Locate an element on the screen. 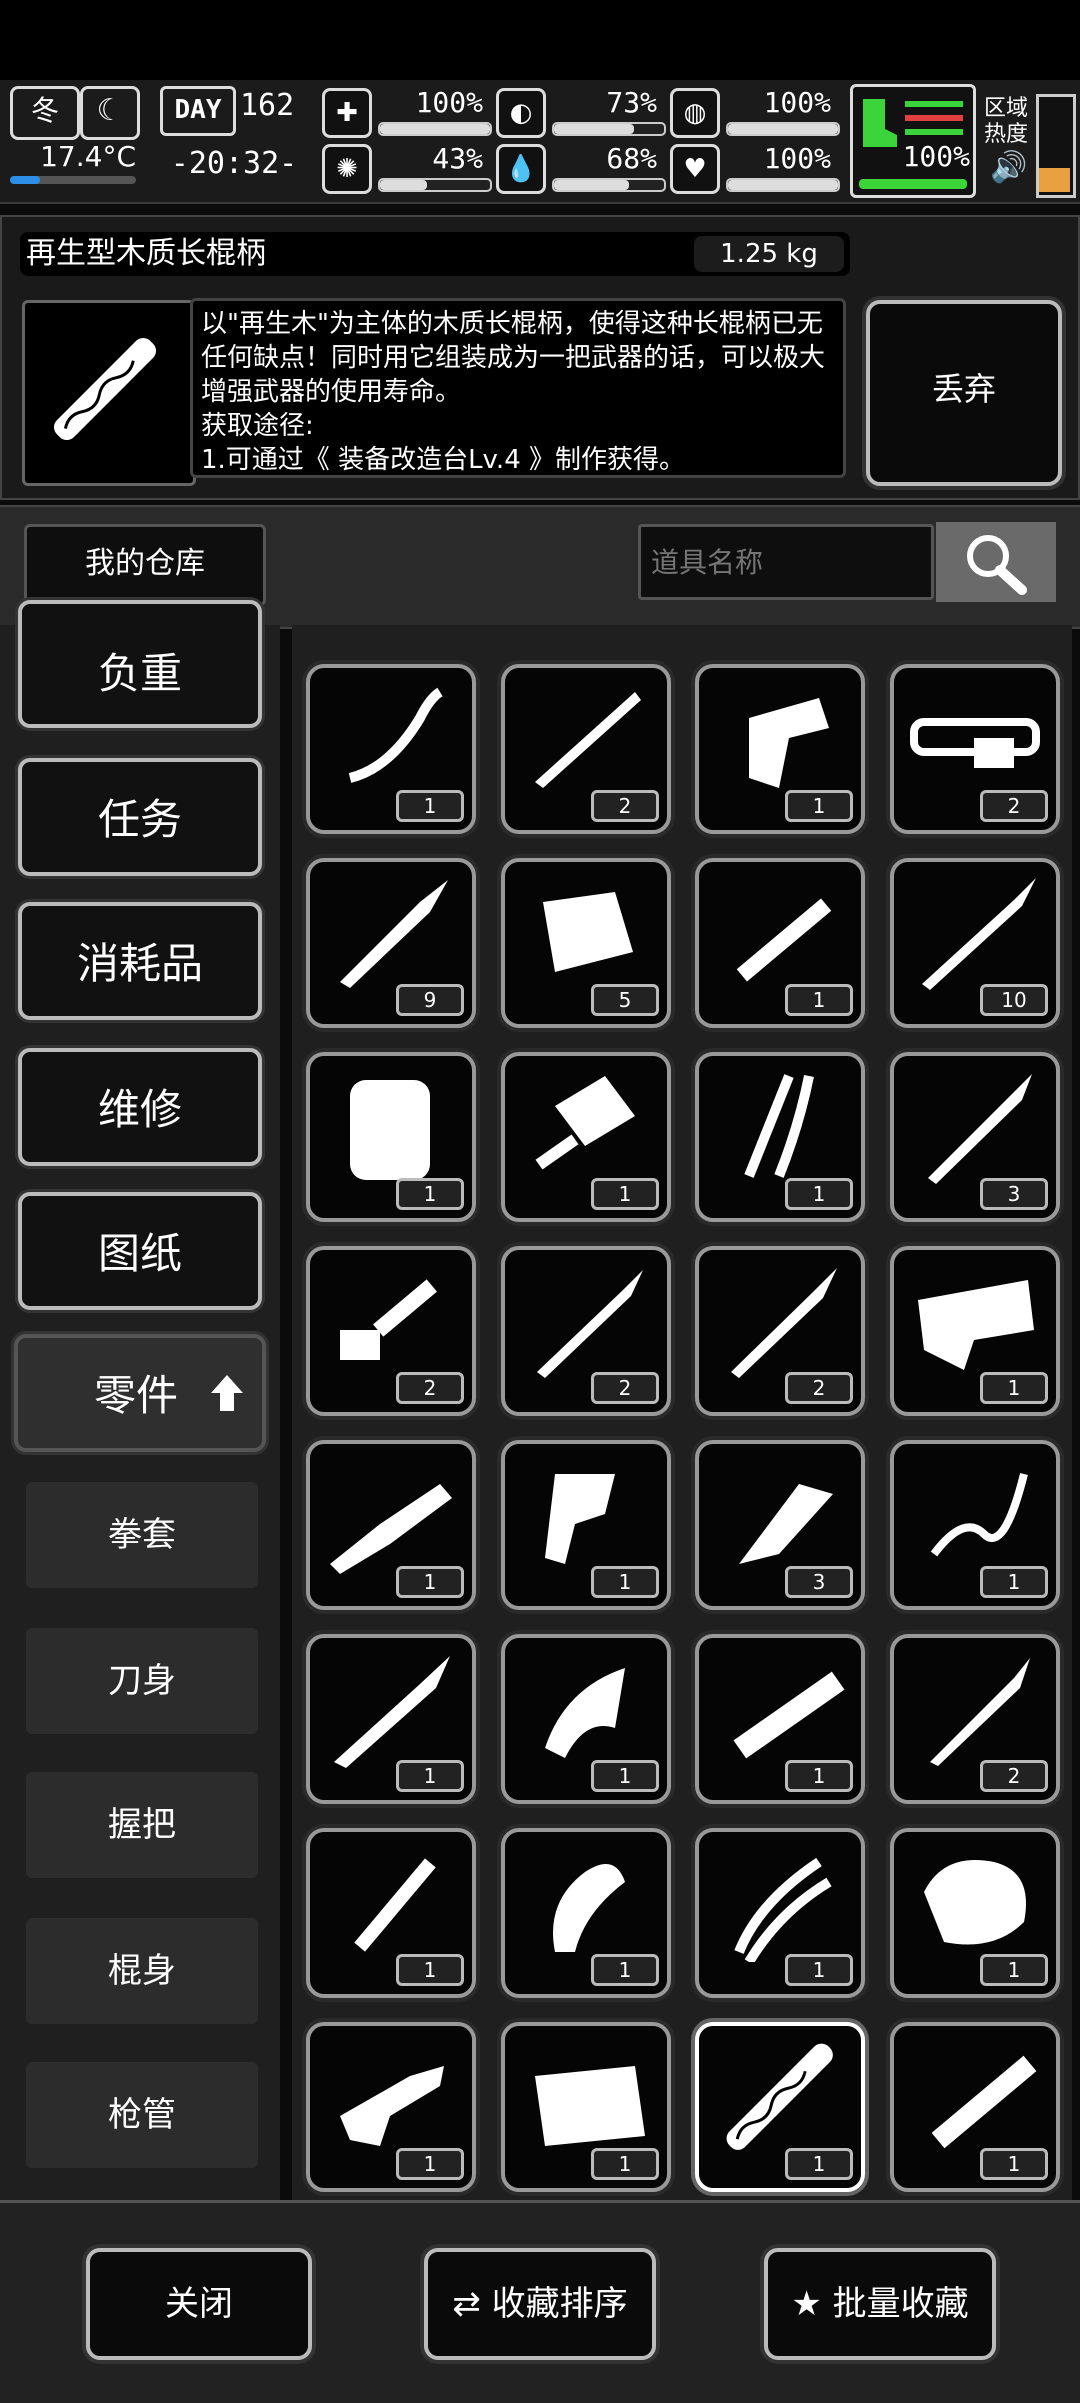 The height and width of the screenshot is (2403, 1080). stomach-icon: ◐ is located at coordinates (521, 113).